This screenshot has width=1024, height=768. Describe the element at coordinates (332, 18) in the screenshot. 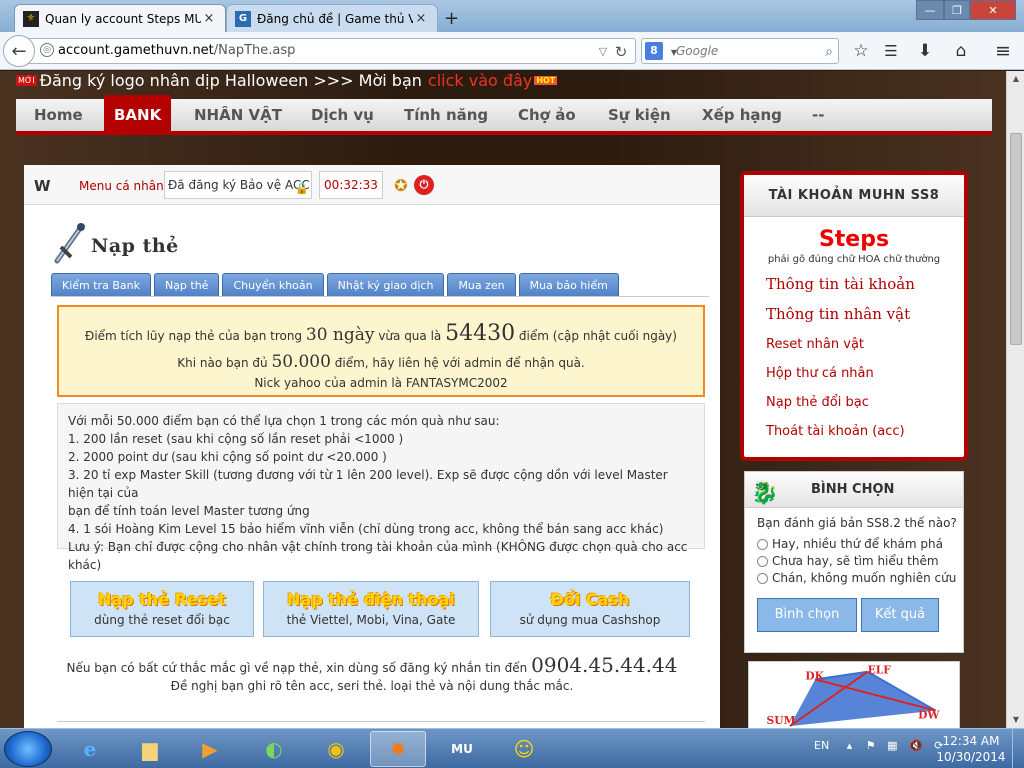

I see `browser-tab-inactive: G Đăng chủ đề | Game thủ Vi... ×` at that location.